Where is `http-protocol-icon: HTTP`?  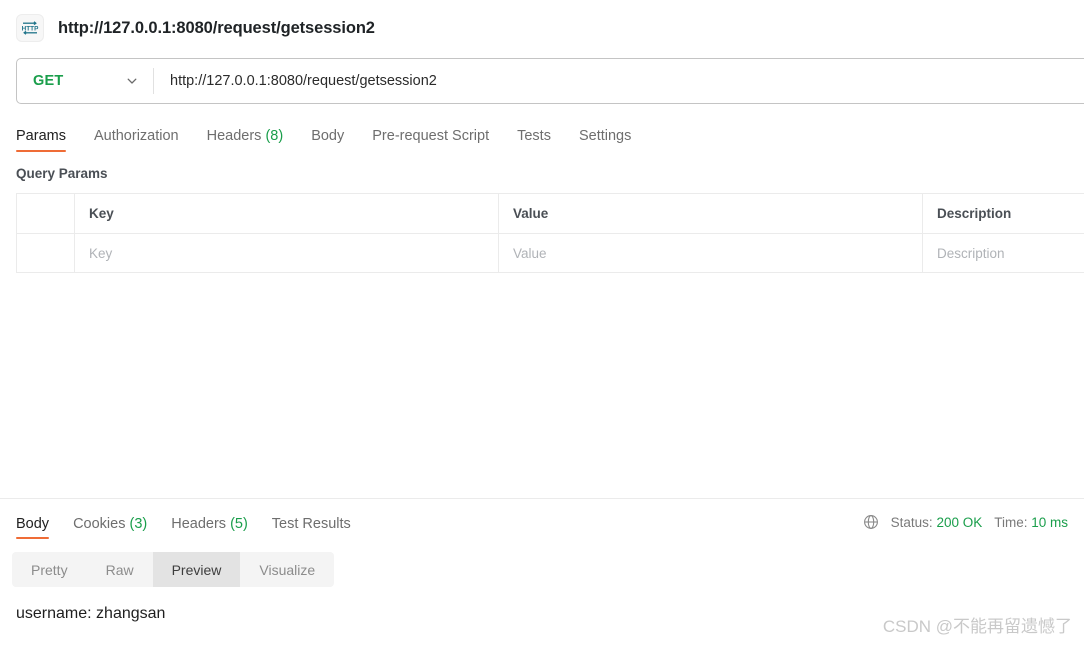 http-protocol-icon: HTTP is located at coordinates (30, 28).